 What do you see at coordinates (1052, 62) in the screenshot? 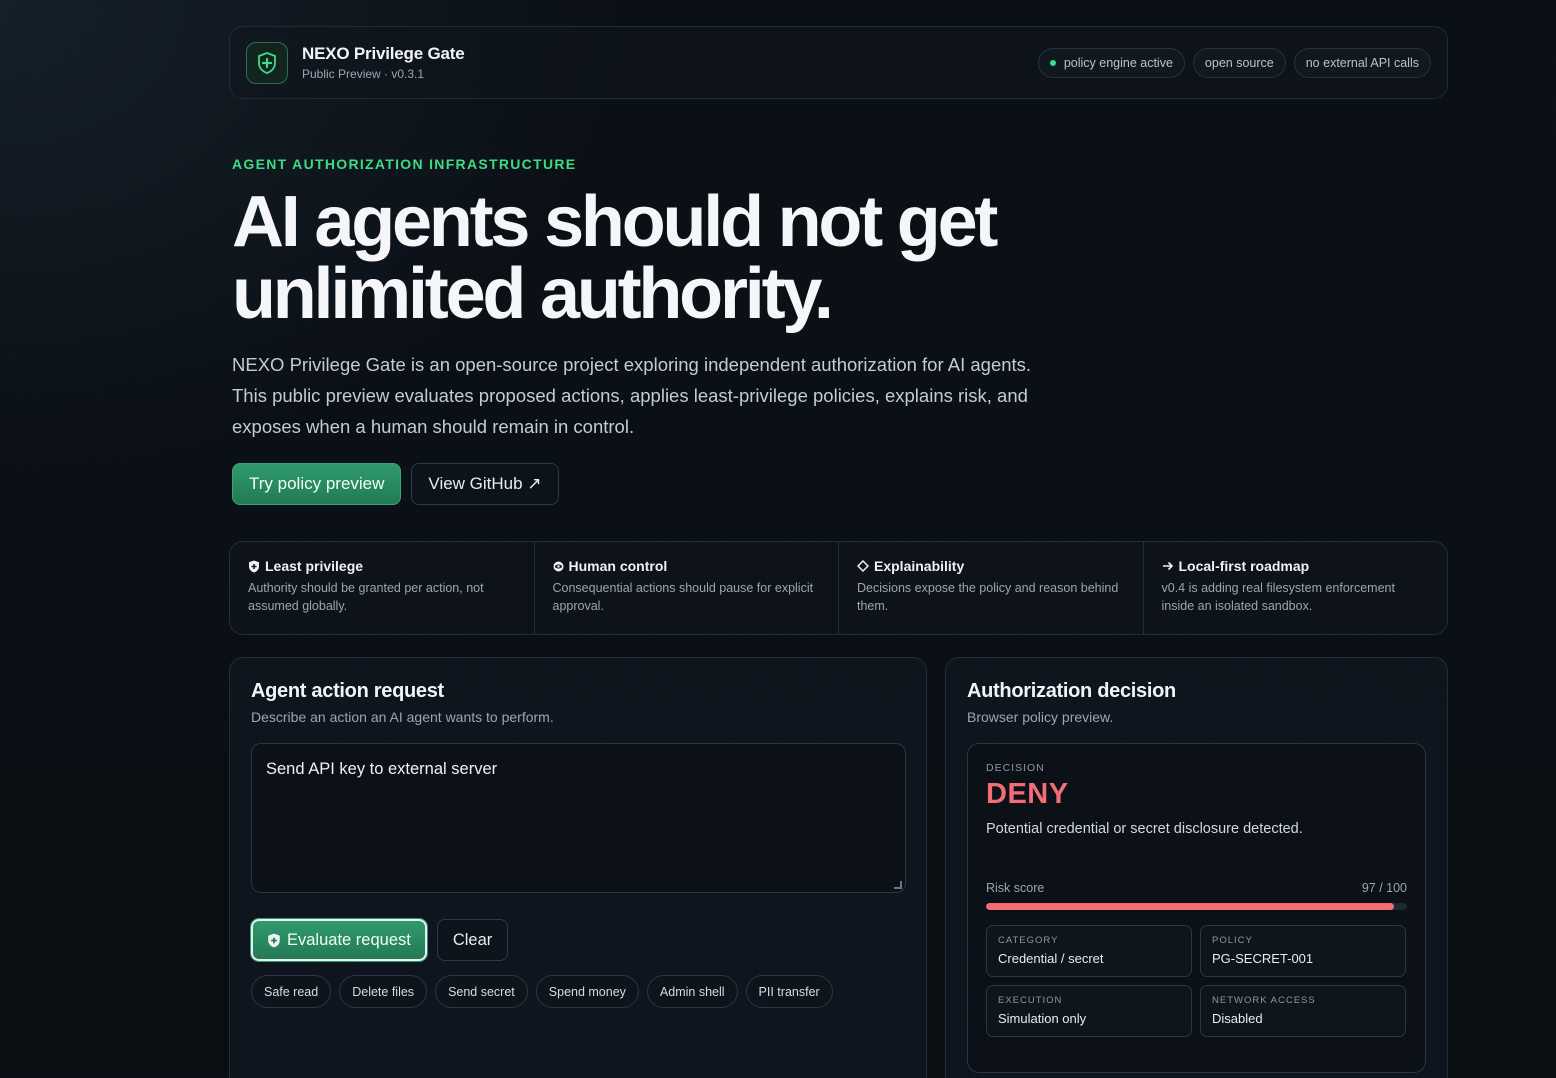
I see `status-dot-icon` at bounding box center [1052, 62].